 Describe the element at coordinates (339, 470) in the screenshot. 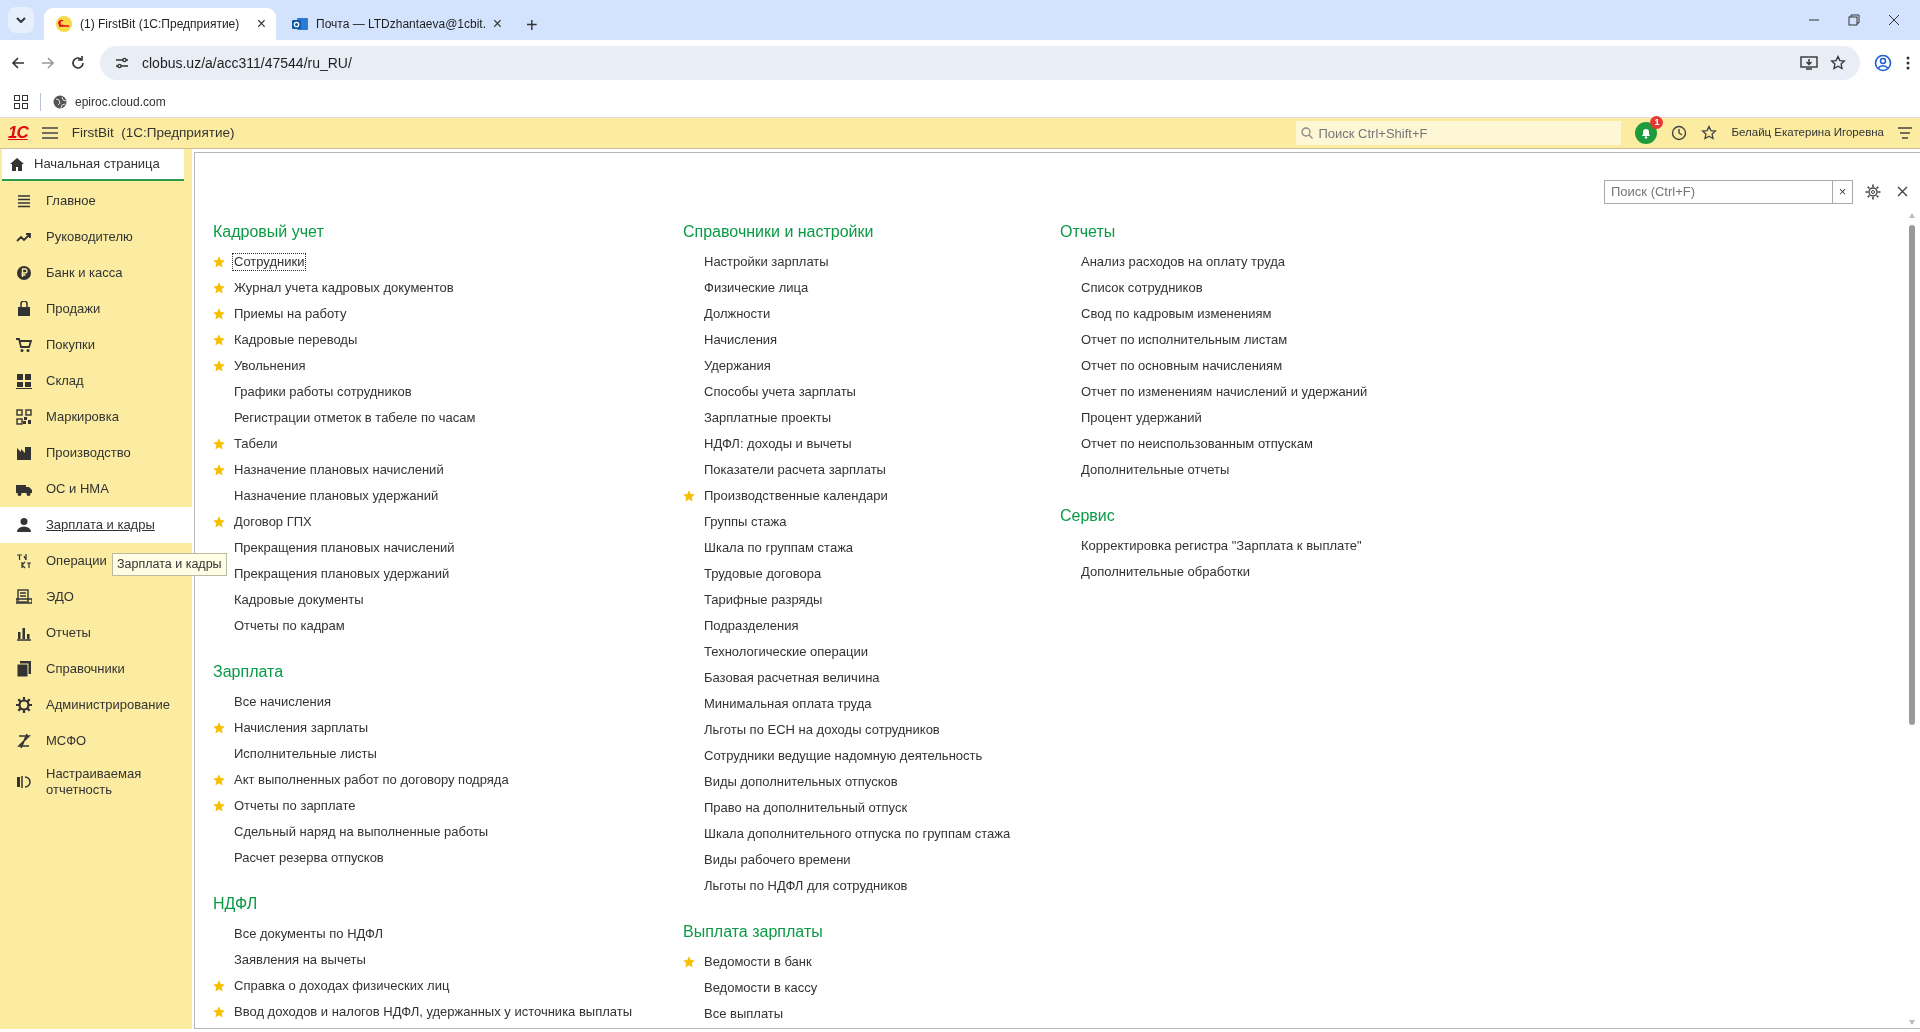

I see `menu-link: Назначение плановых начислений` at that location.